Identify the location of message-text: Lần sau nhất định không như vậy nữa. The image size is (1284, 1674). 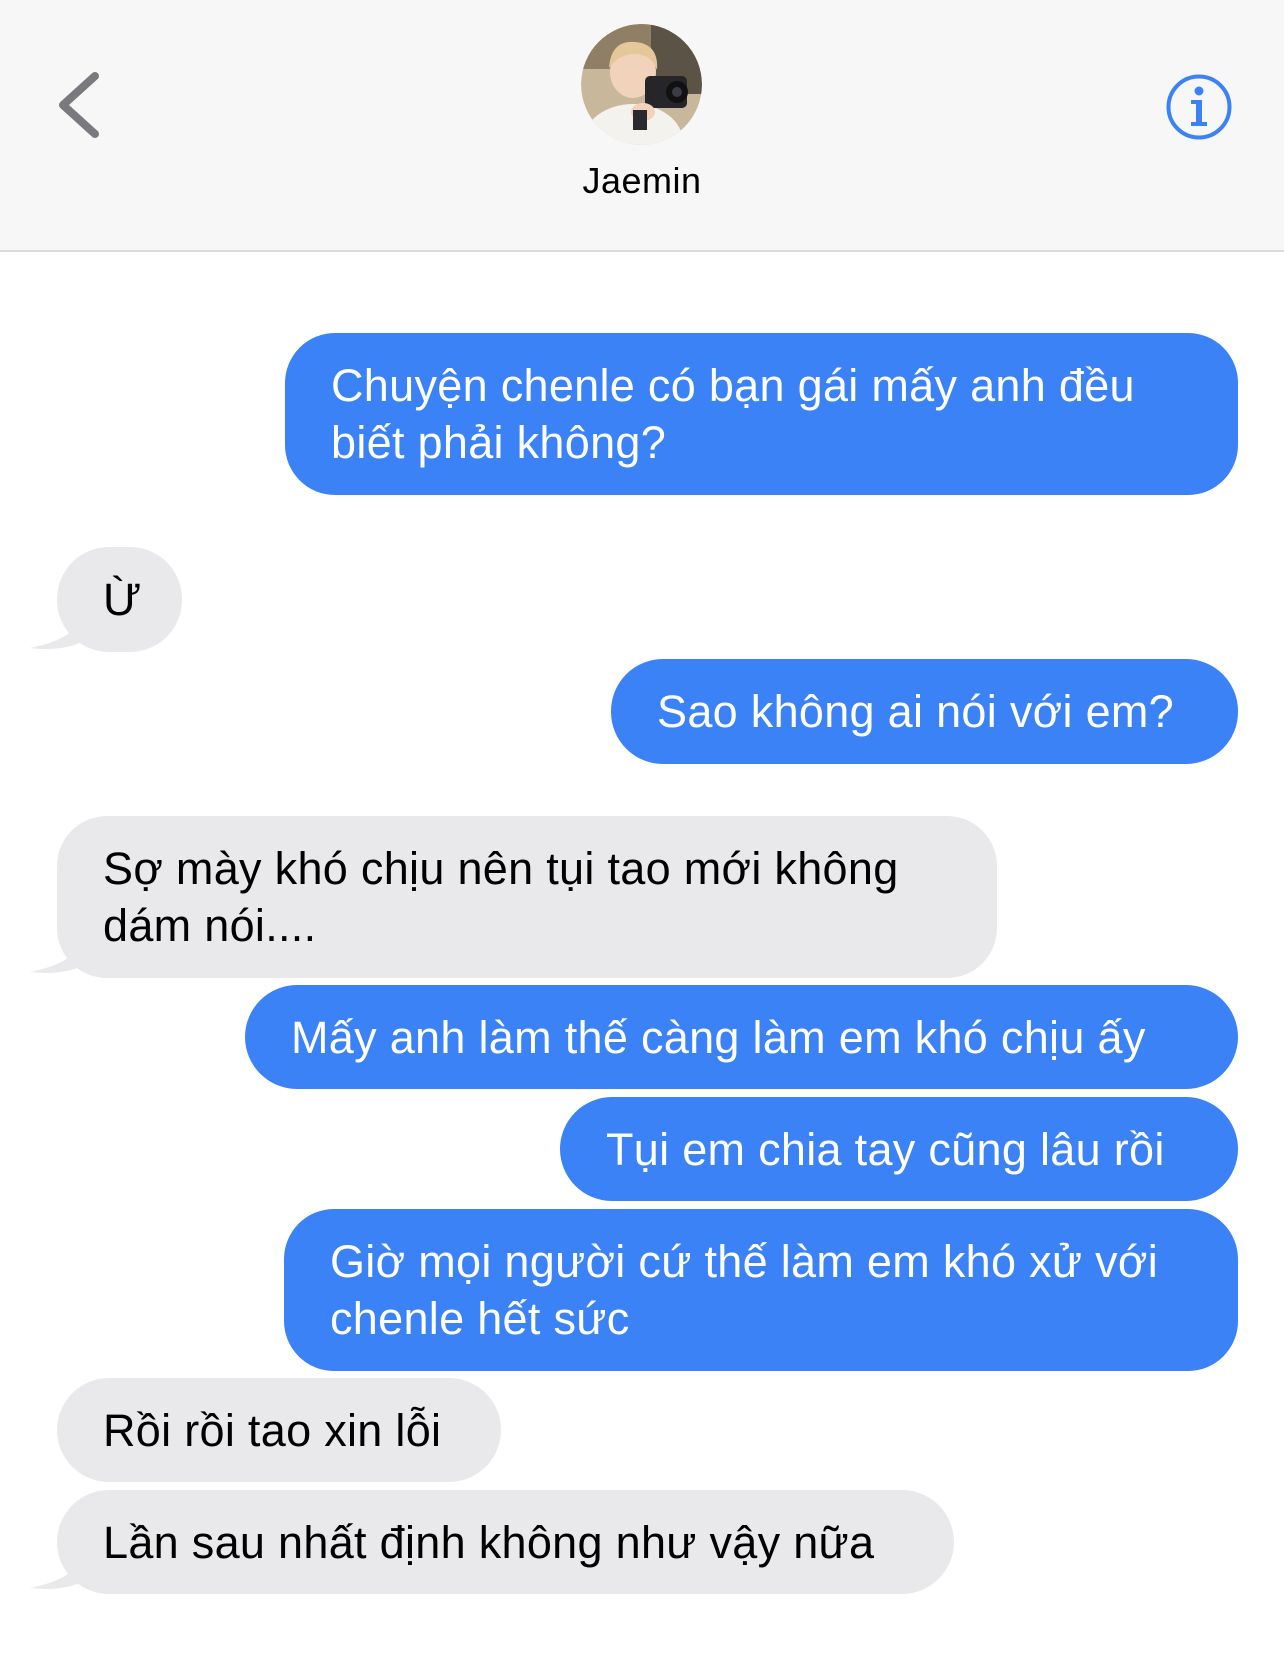
(489, 1542).